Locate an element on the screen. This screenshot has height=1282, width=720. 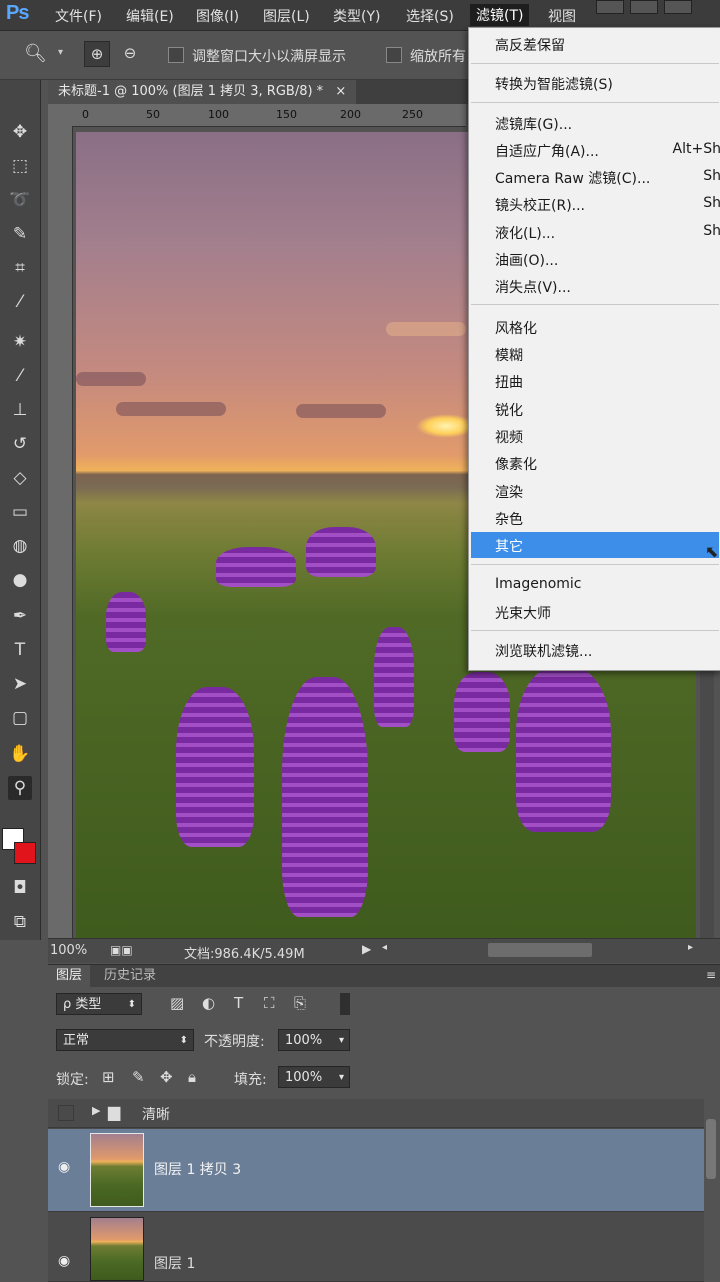
layer-row-selected: ◉ 图层 1 拷贝 3 is located at coordinates (376, 1170).